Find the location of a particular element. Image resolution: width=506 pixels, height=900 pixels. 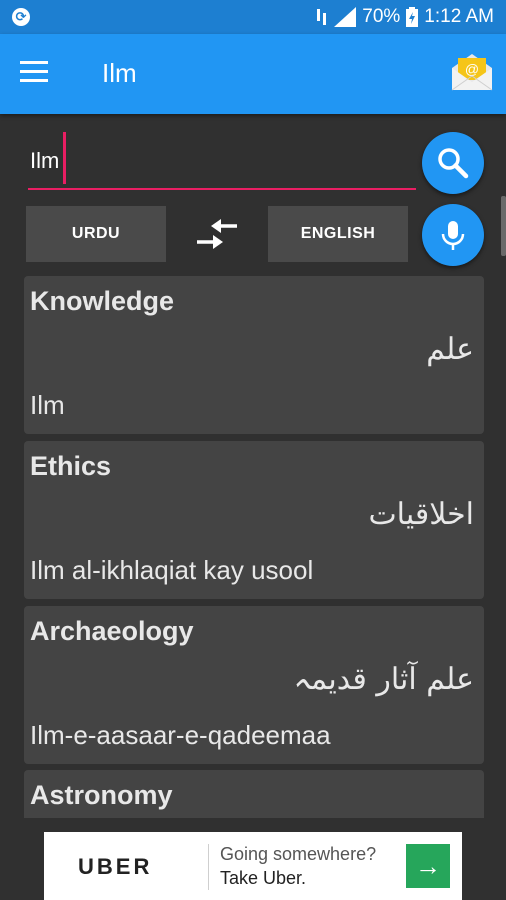

search-input is located at coordinates (222, 162).